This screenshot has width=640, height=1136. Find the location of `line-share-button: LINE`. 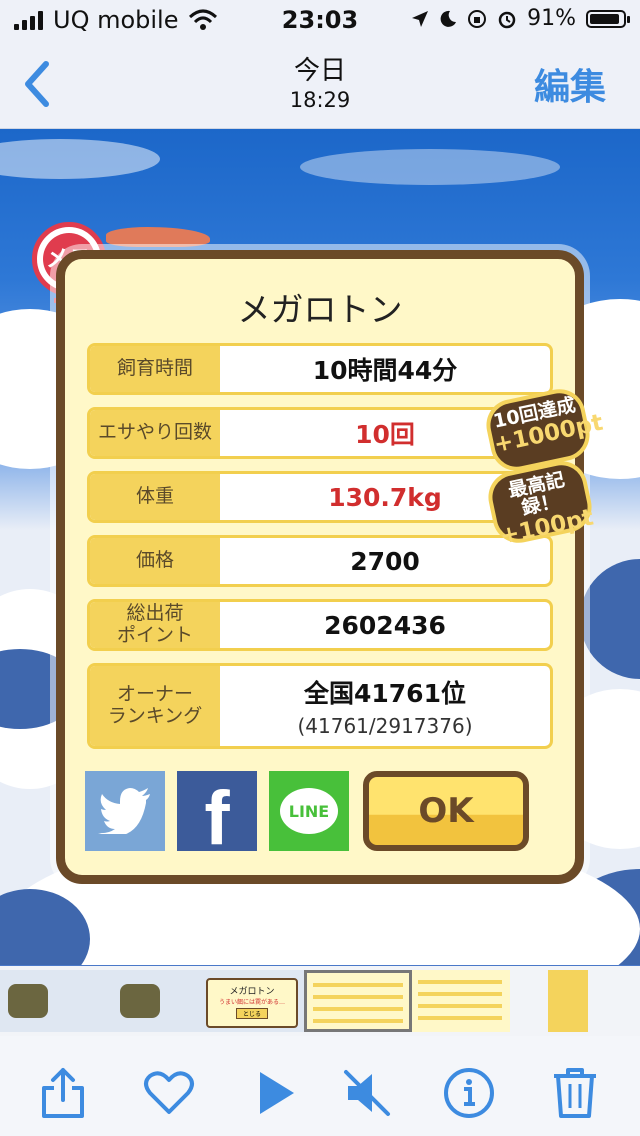

line-share-button: LINE is located at coordinates (309, 811).